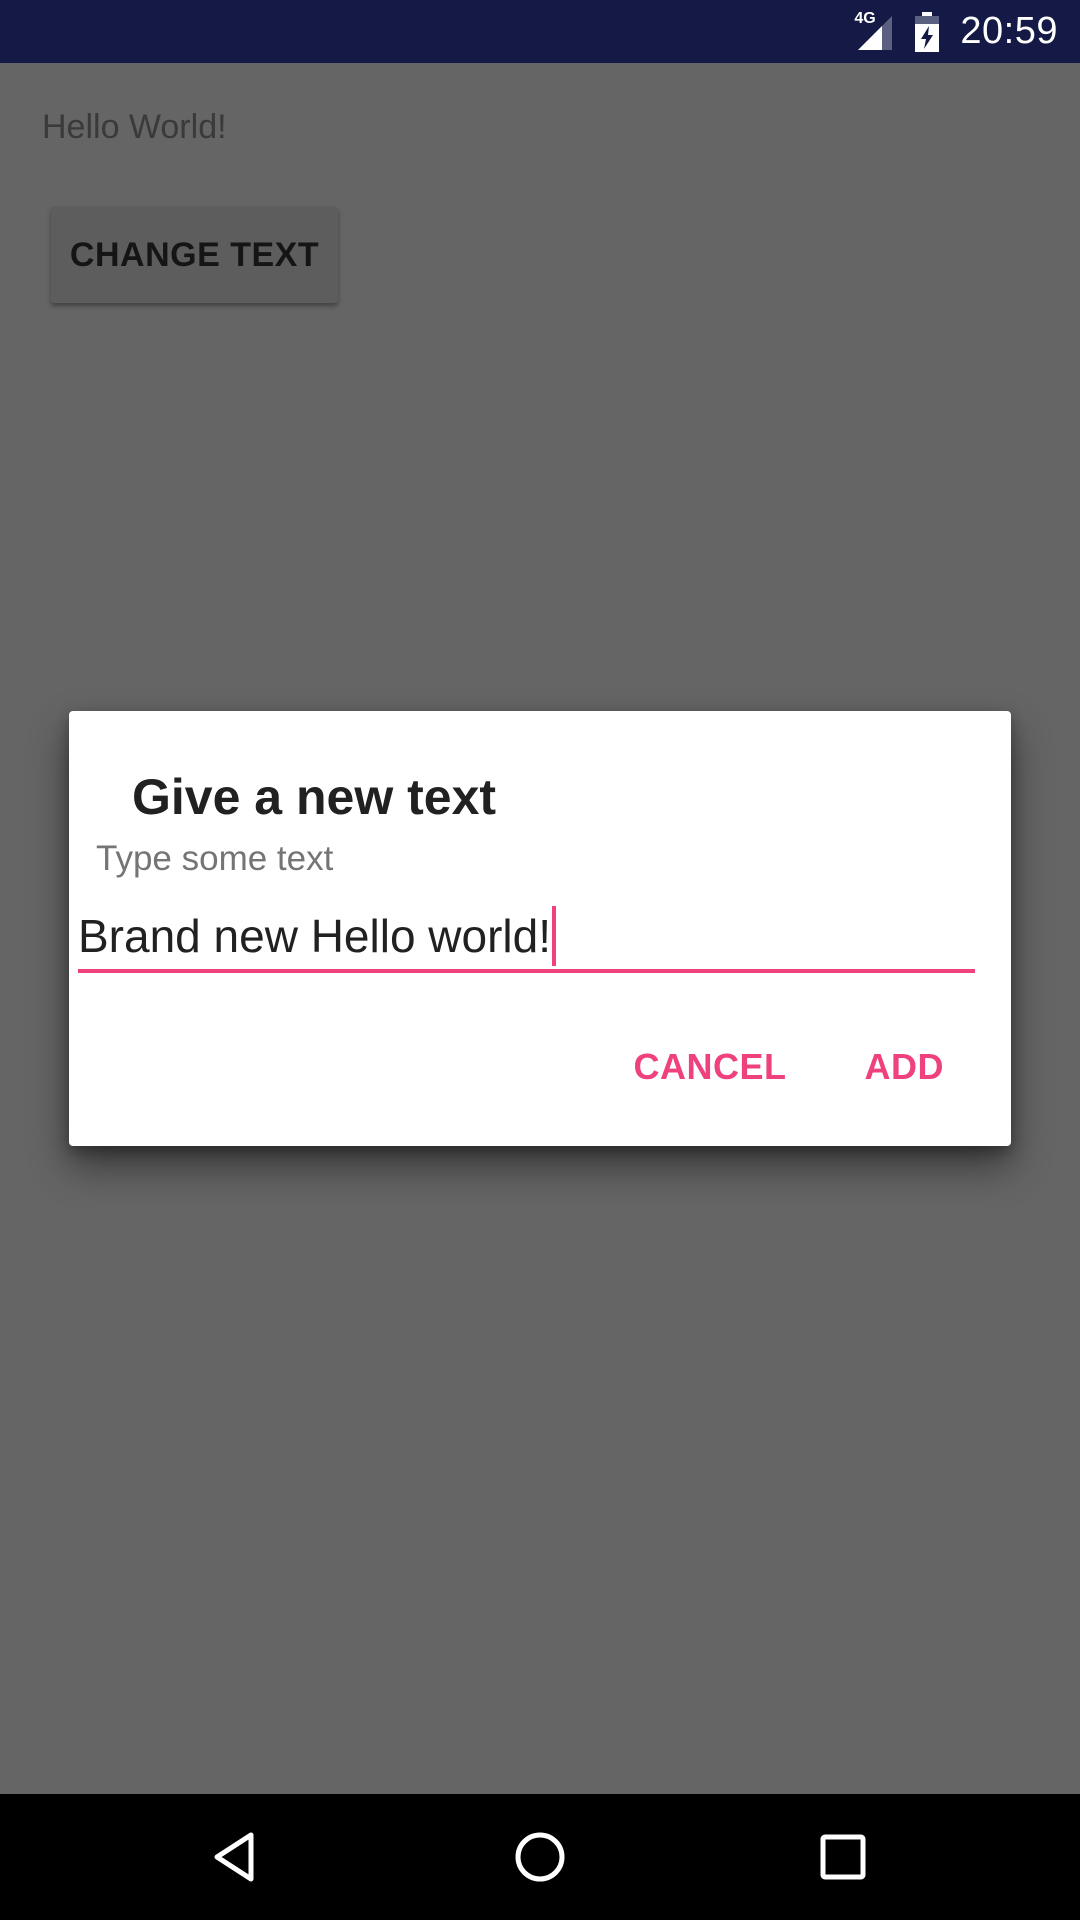  What do you see at coordinates (237, 1857) in the screenshot?
I see `back-icon` at bounding box center [237, 1857].